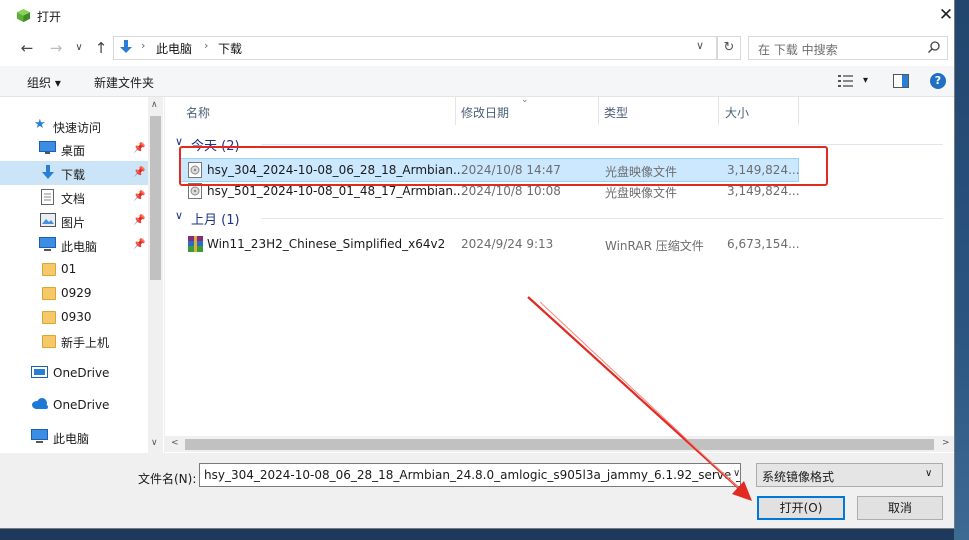 This screenshot has width=969, height=540. Describe the element at coordinates (639, 398) in the screenshot. I see `annotation-arrow` at that location.